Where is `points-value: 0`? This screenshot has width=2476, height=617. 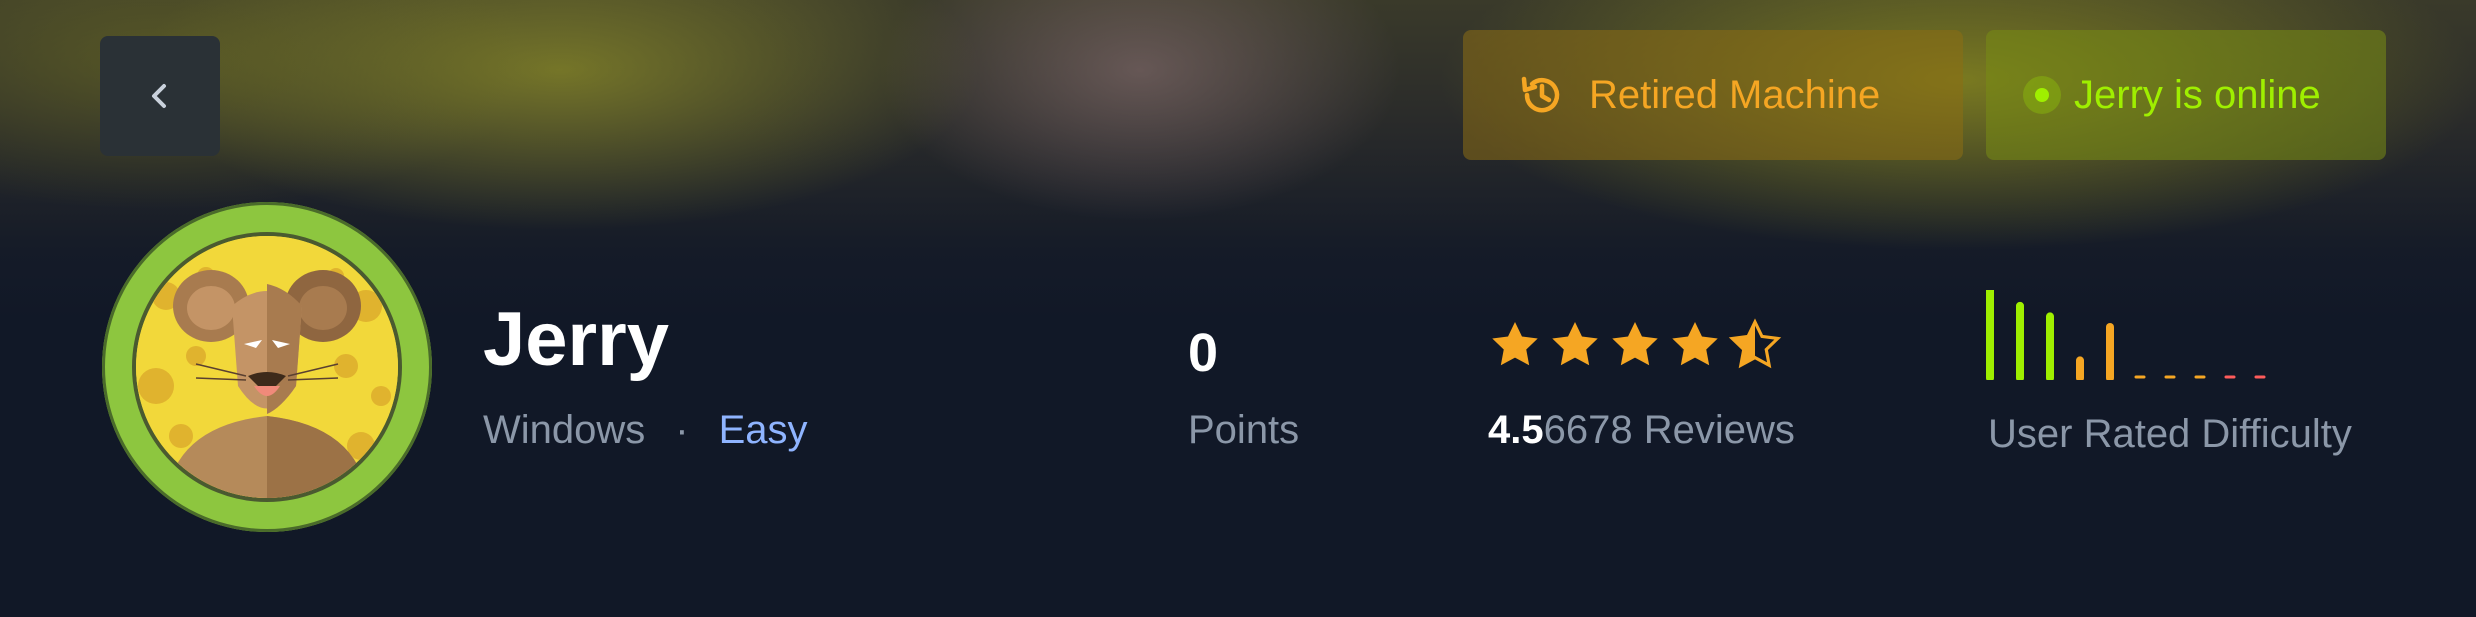 points-value: 0 is located at coordinates (1203, 353).